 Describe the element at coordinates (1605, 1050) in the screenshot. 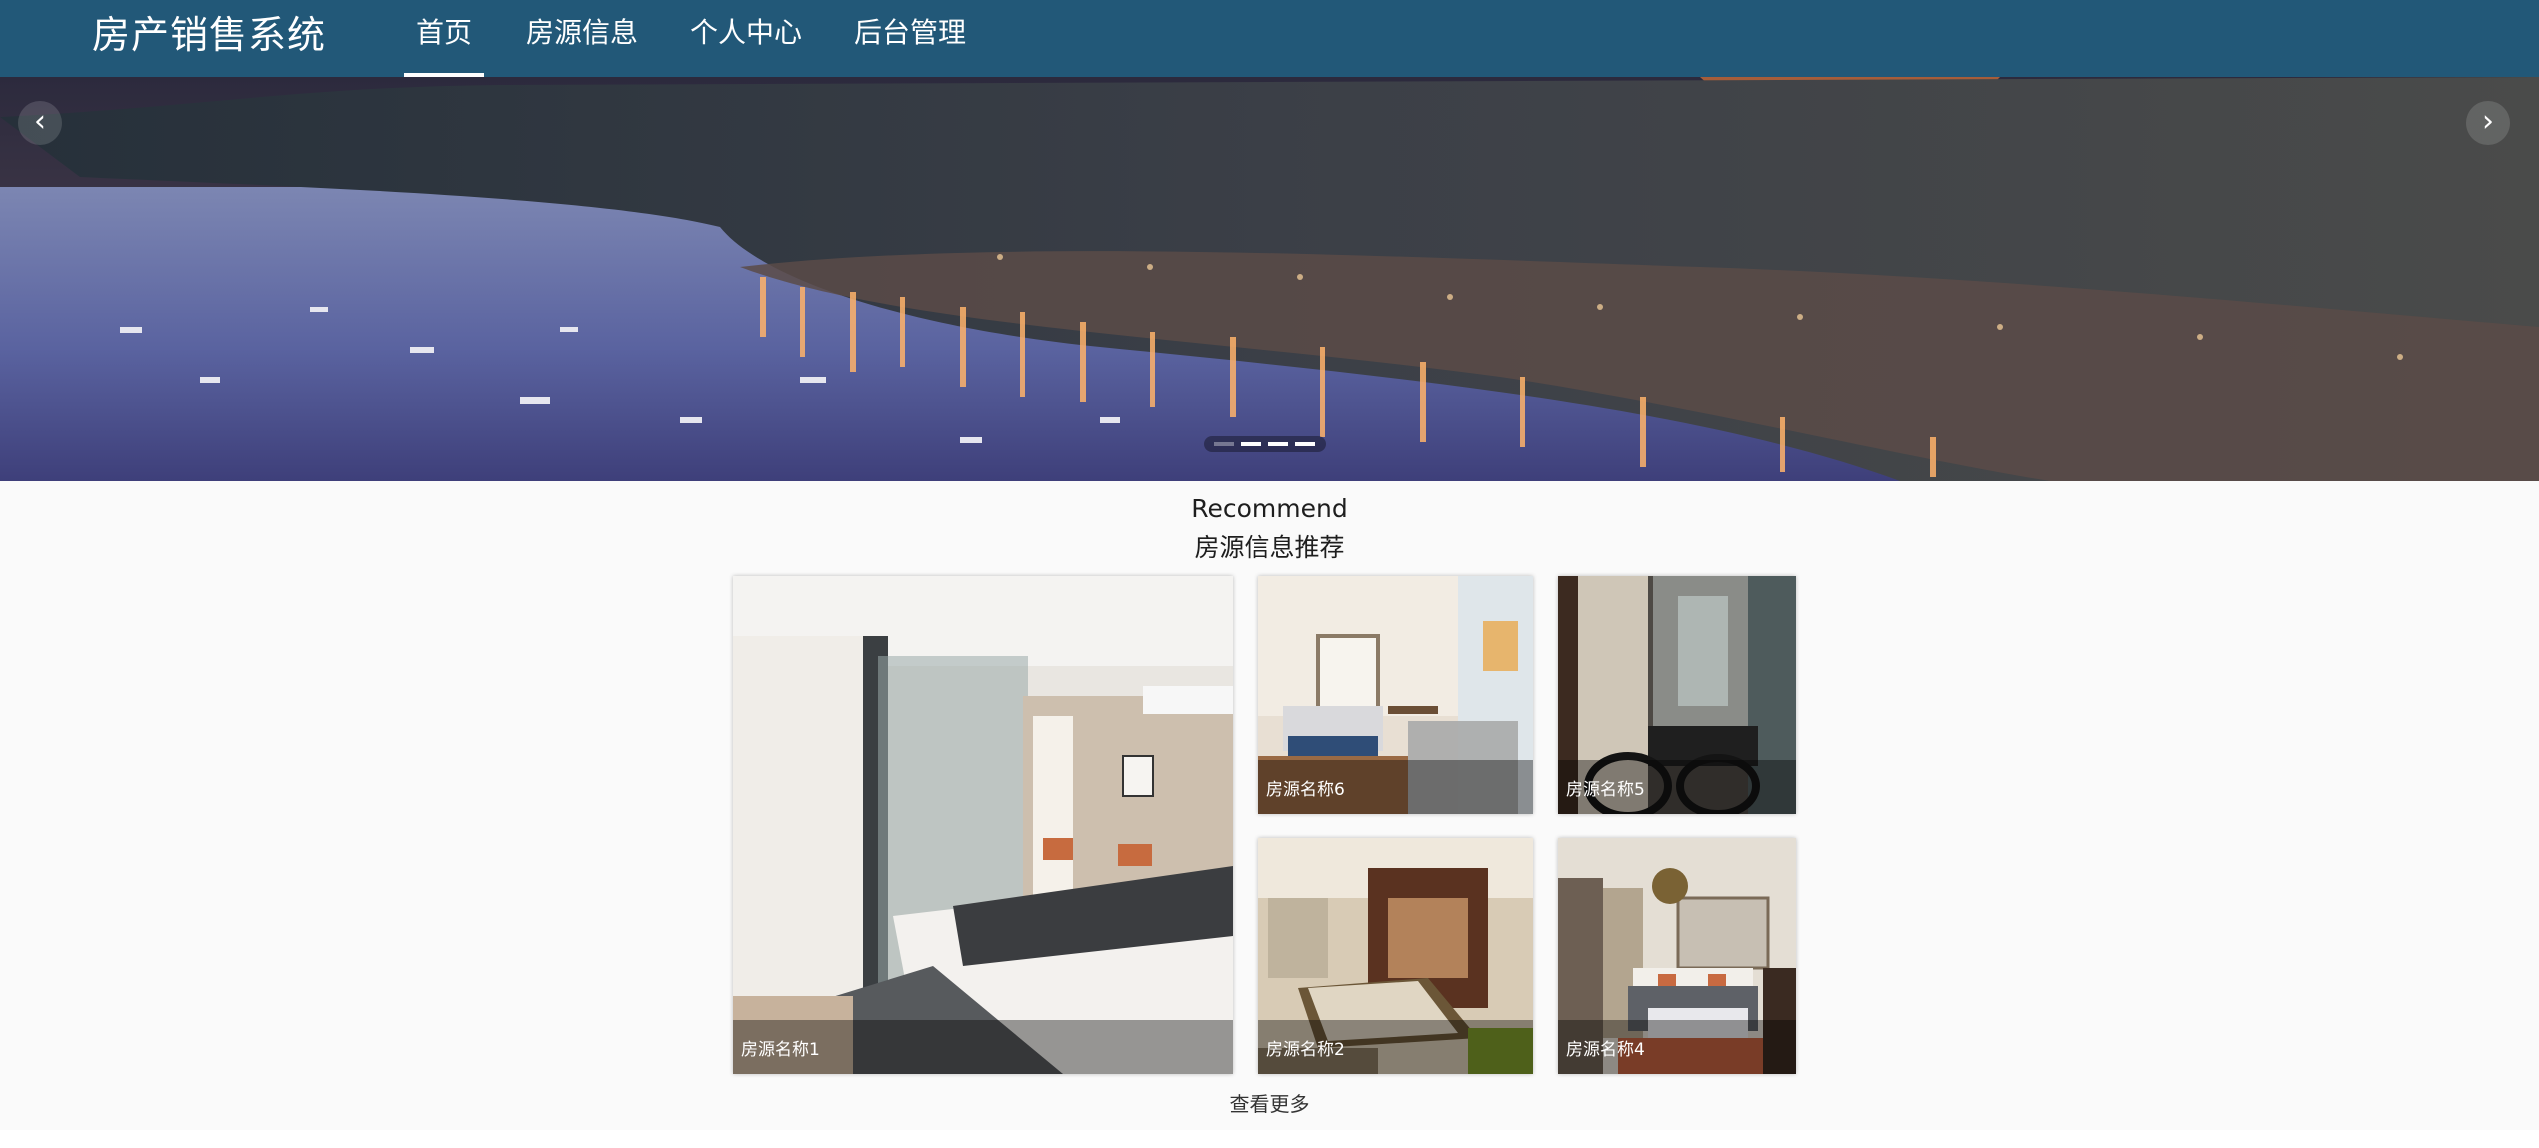

I see `listing-name: 房源名称4` at that location.